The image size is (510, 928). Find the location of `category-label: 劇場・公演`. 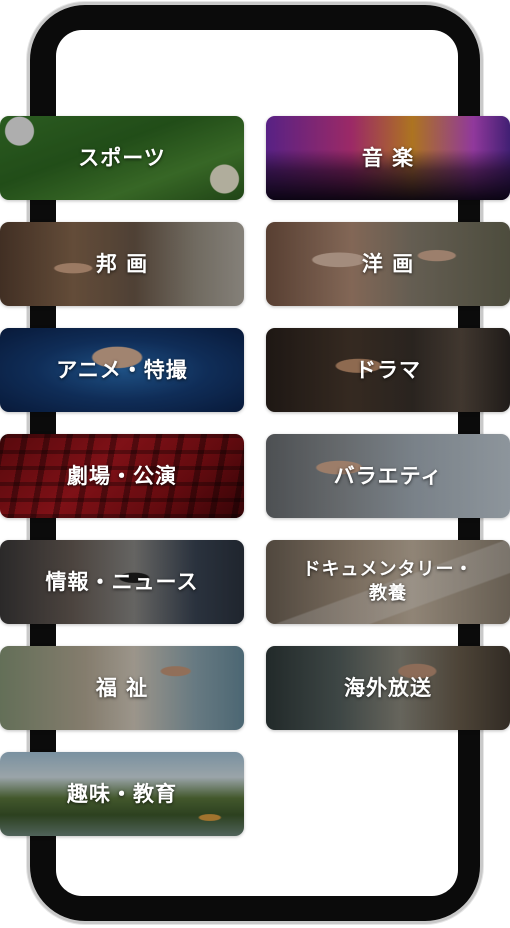

category-label: 劇場・公演 is located at coordinates (122, 475).